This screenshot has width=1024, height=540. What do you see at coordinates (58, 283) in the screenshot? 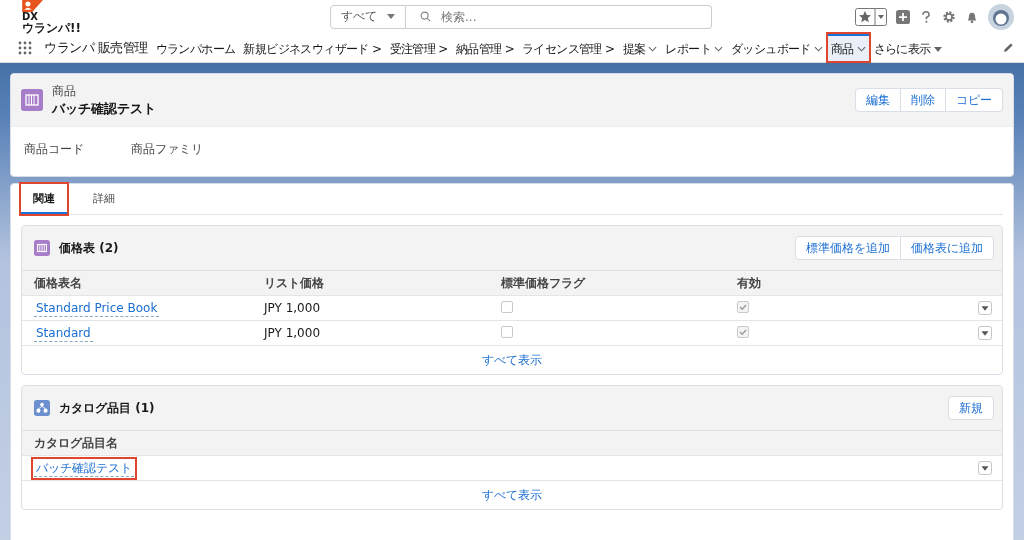
I see `column-header: 価格表名` at bounding box center [58, 283].